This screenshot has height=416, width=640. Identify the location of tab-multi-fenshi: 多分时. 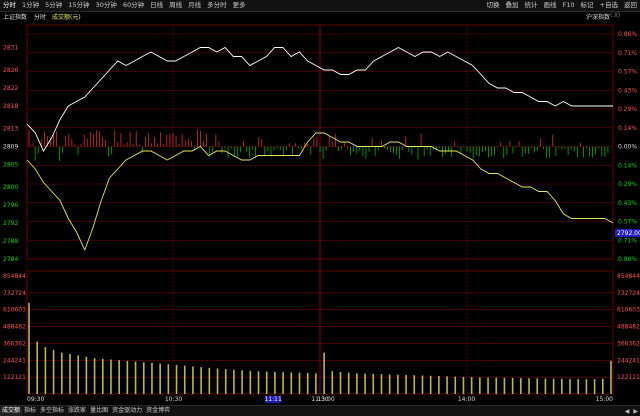
(217, 5).